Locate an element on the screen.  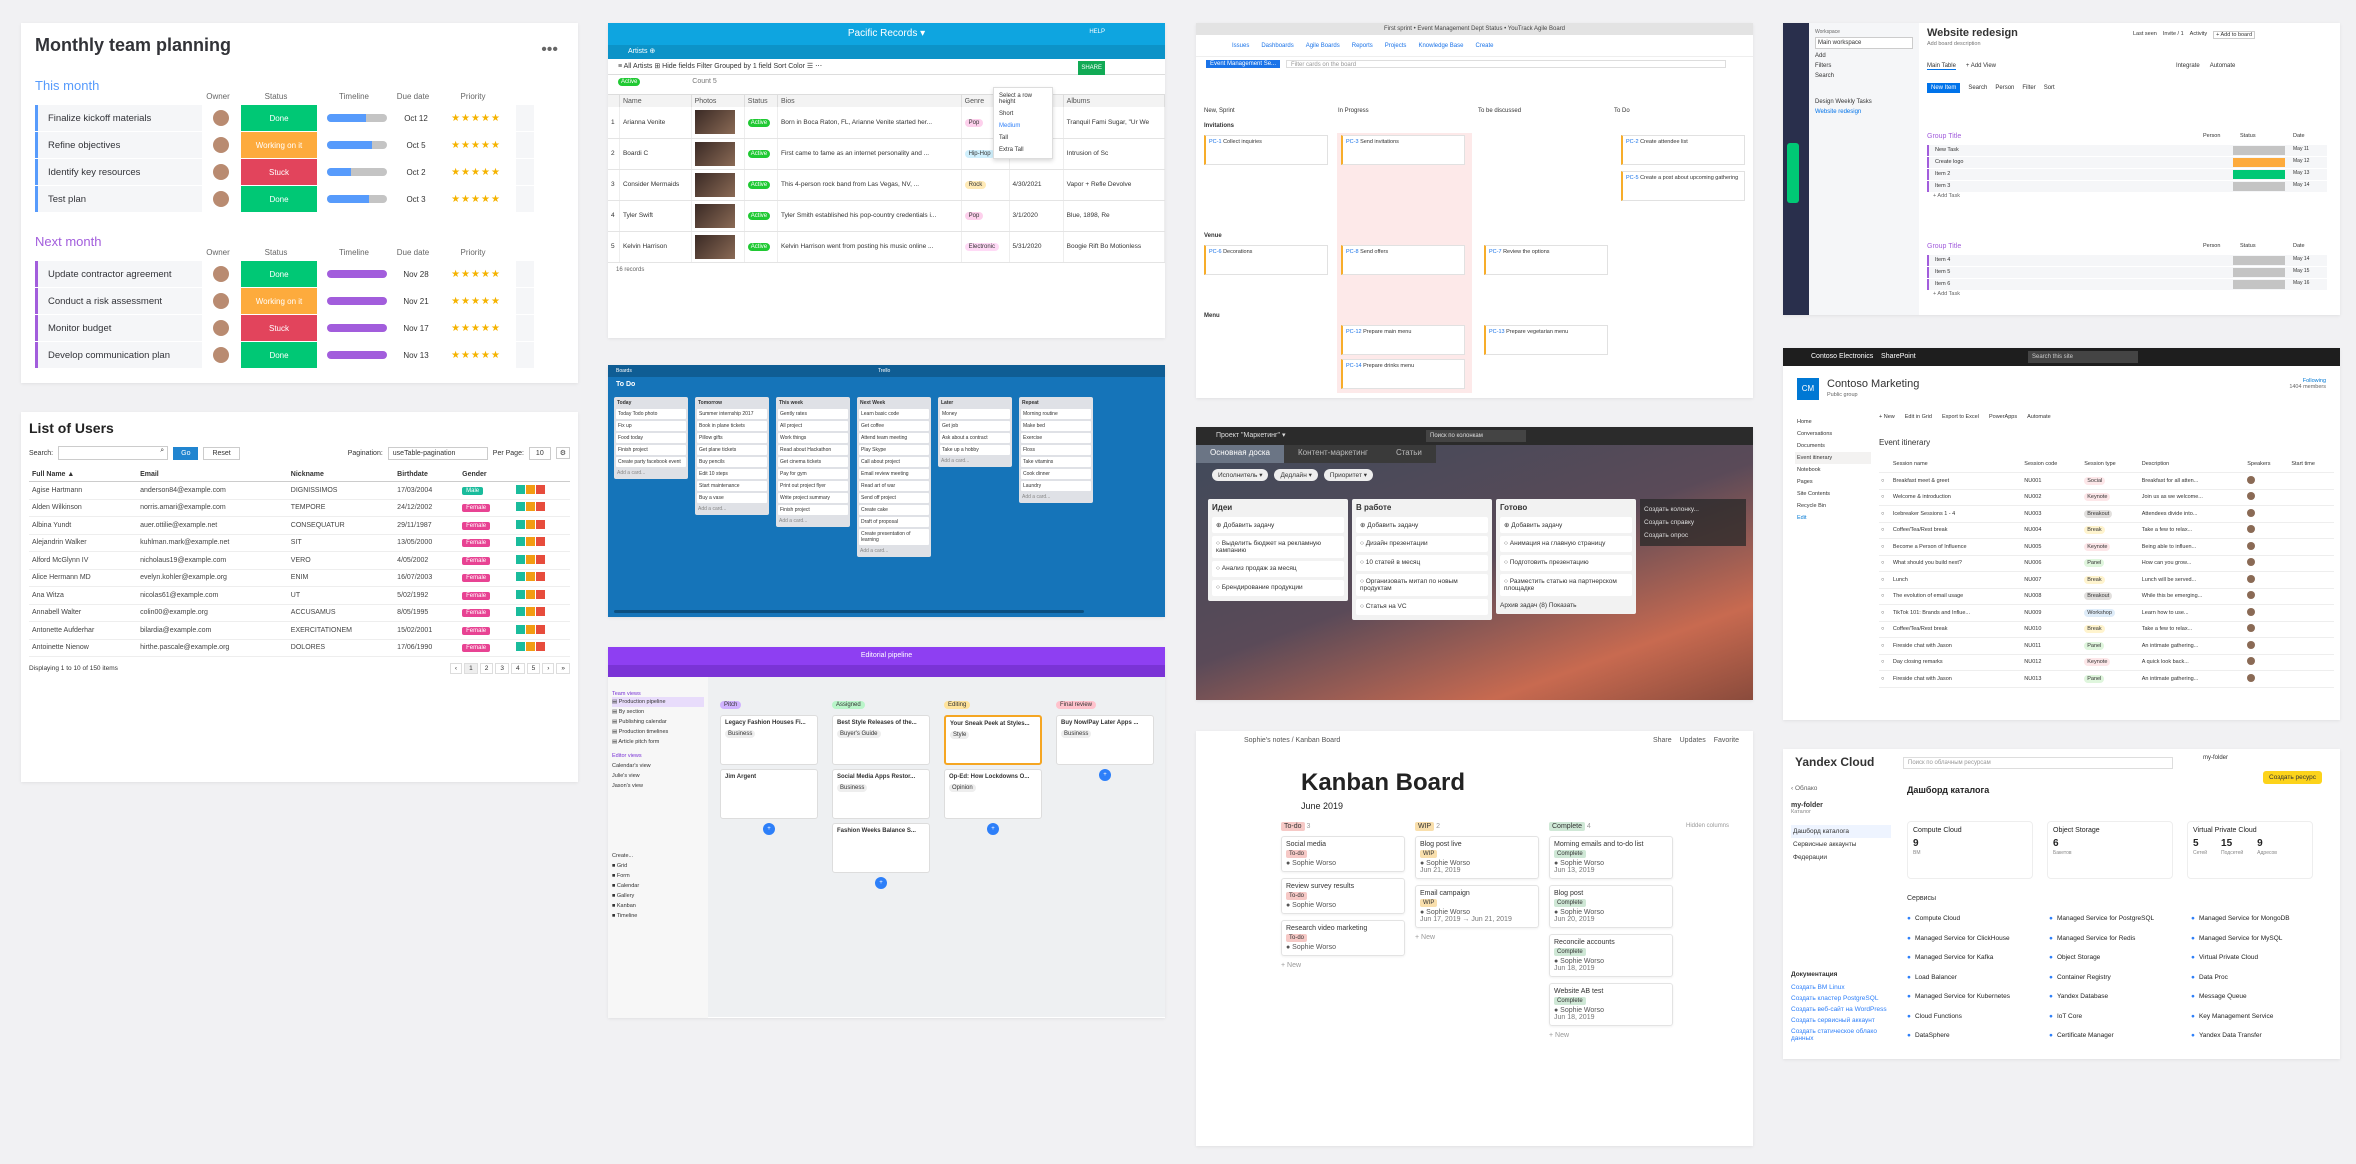
trello-card: Edit 10 steps is located at coordinates (732, 474).